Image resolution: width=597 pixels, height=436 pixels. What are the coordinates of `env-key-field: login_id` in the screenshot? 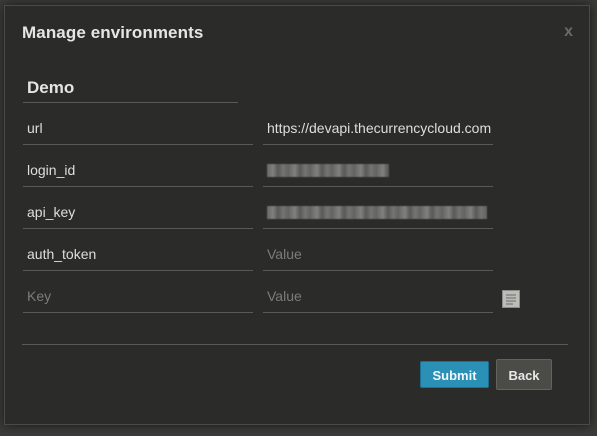 It's located at (138, 170).